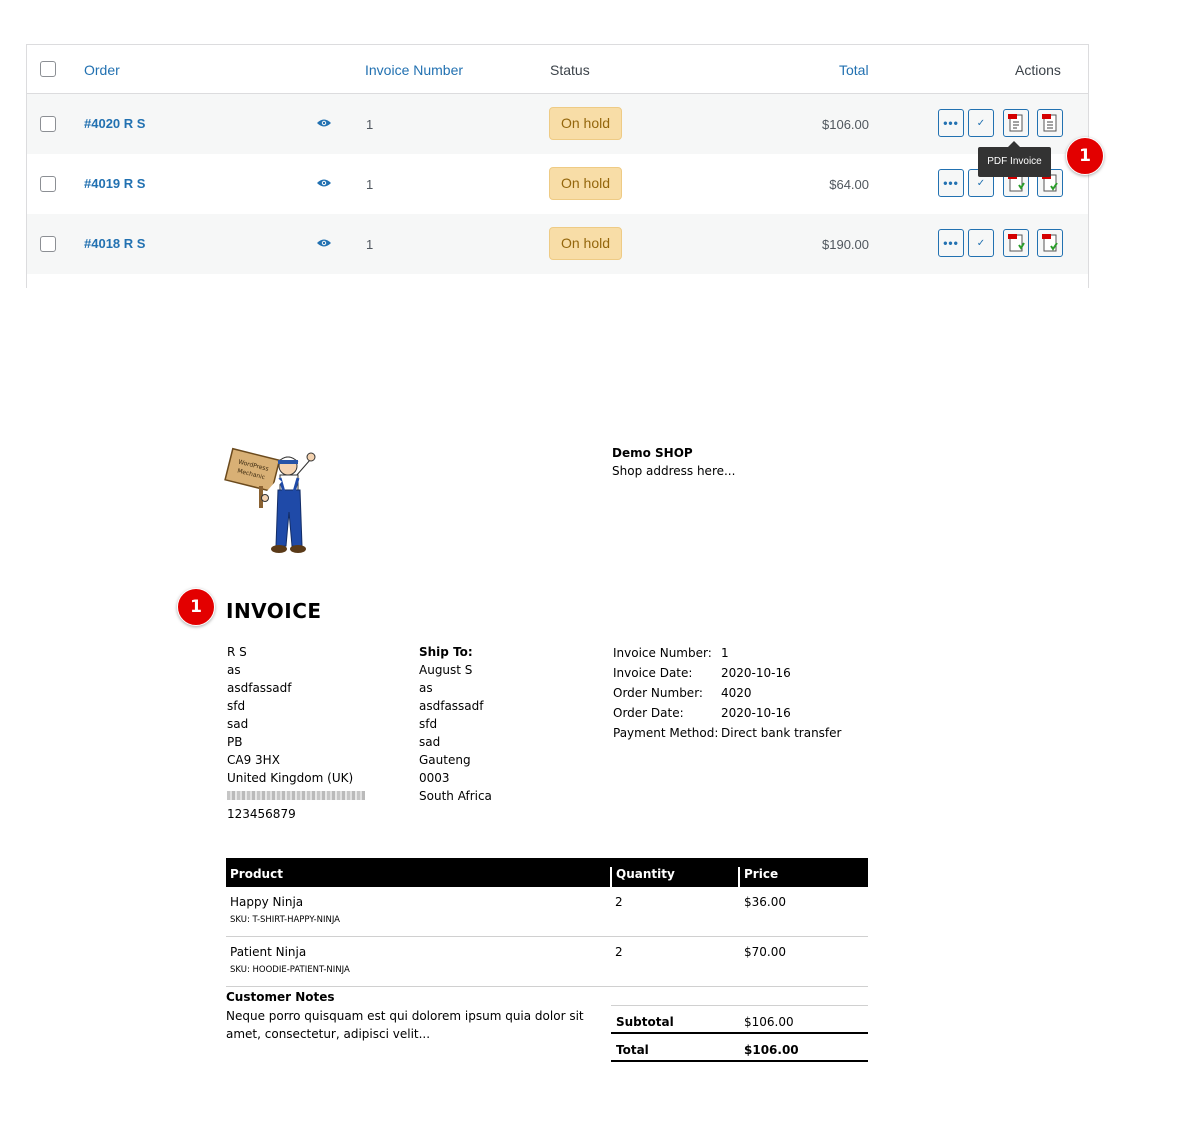  Describe the element at coordinates (671, 653) in the screenshot. I see `meta-row: Invoice Number: 1` at that location.